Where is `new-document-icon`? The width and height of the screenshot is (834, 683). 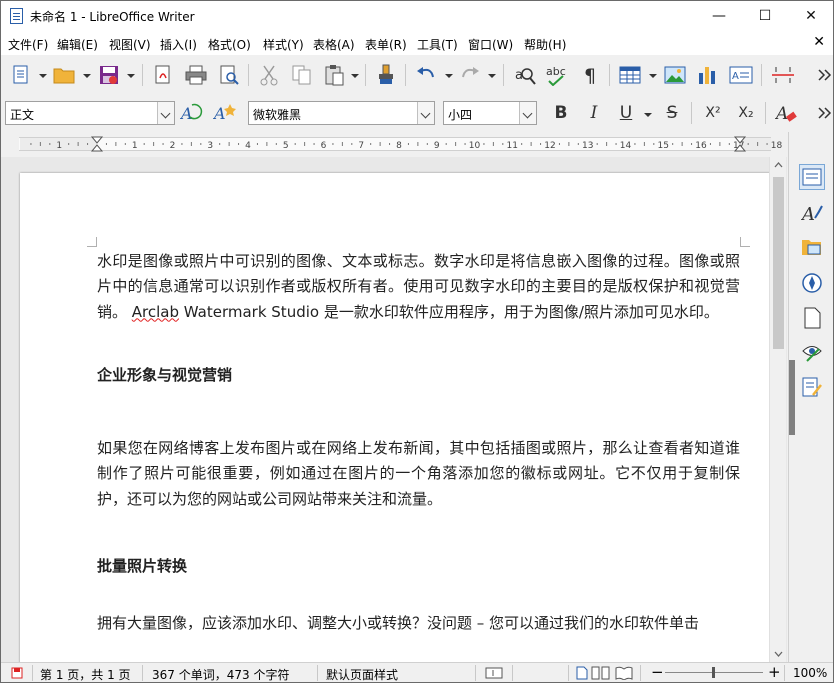
new-document-icon is located at coordinates (21, 75).